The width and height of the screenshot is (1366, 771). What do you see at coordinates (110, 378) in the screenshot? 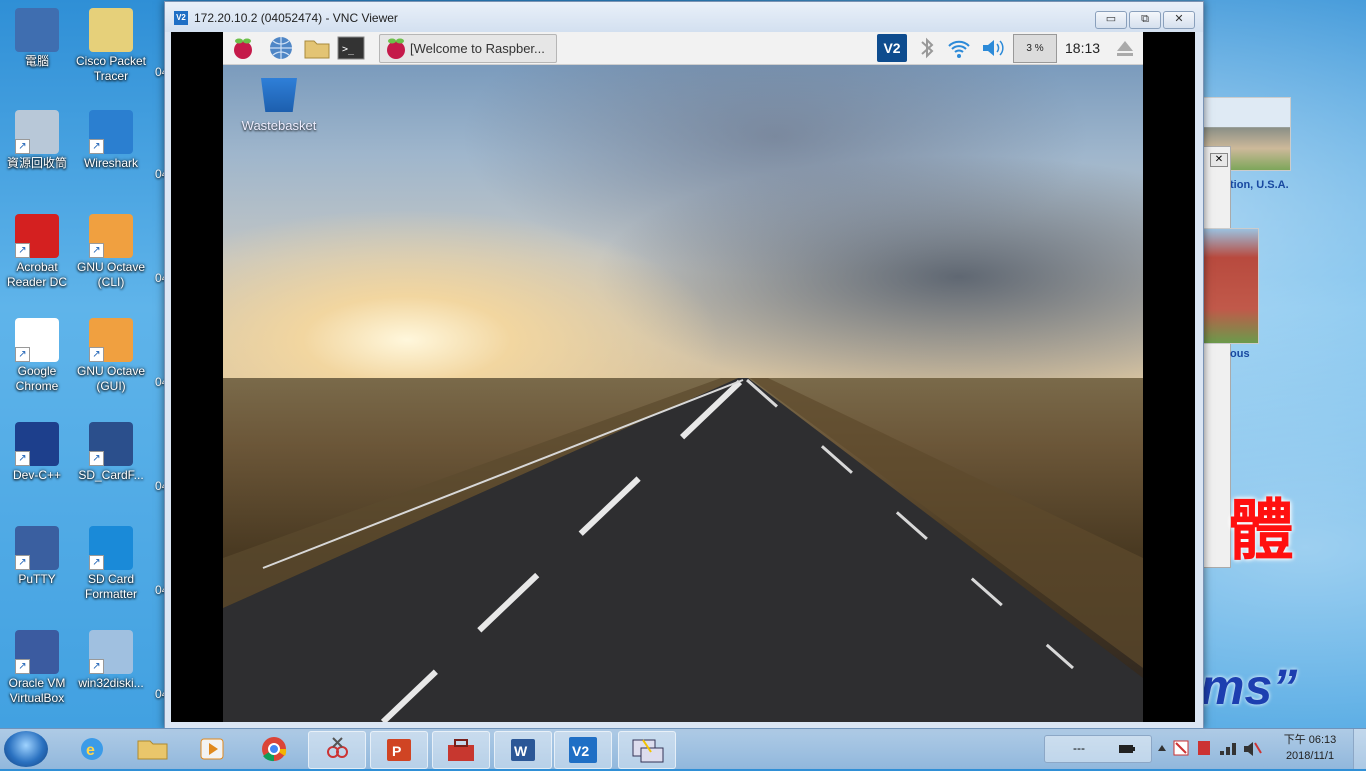
I see `desktop-icon-label: GNU Octave (GUI)` at bounding box center [110, 378].